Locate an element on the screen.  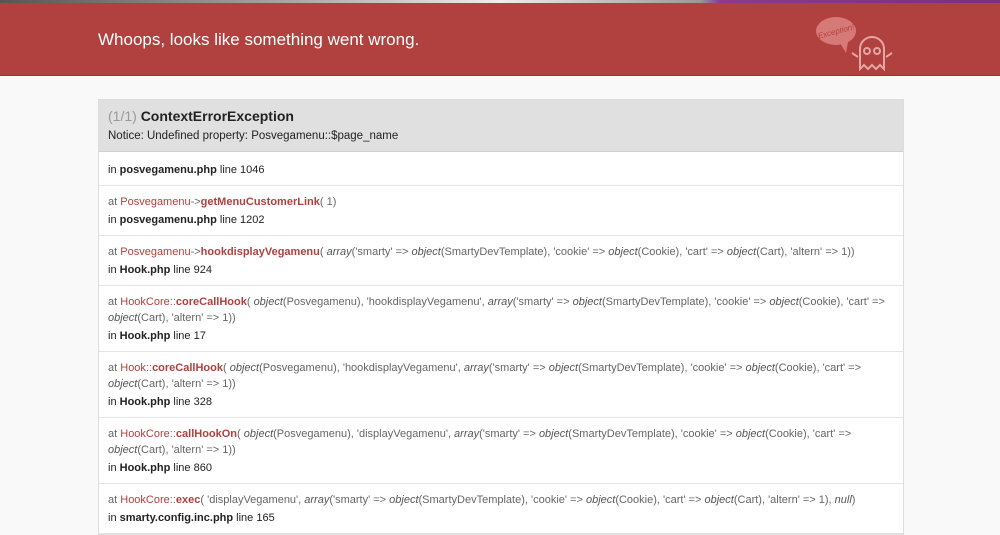
trace-line: line 328 is located at coordinates (192, 402).